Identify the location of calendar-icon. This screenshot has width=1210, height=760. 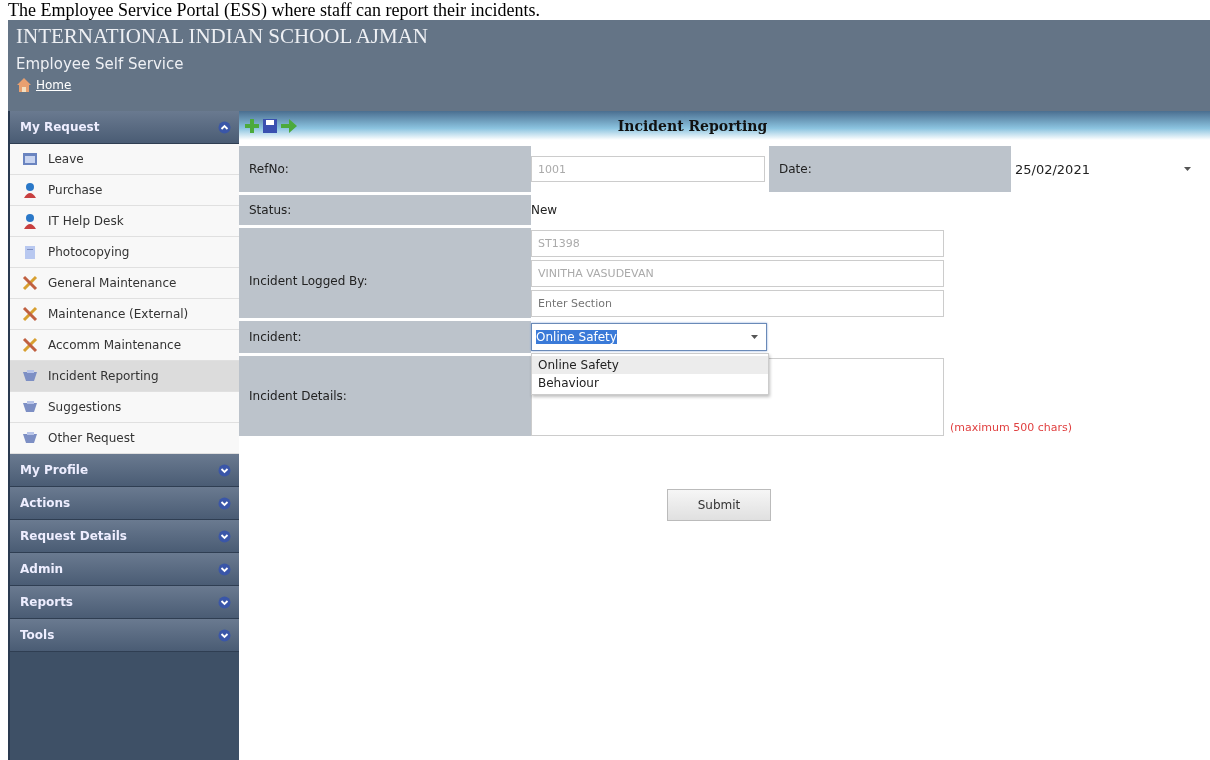
(30, 159).